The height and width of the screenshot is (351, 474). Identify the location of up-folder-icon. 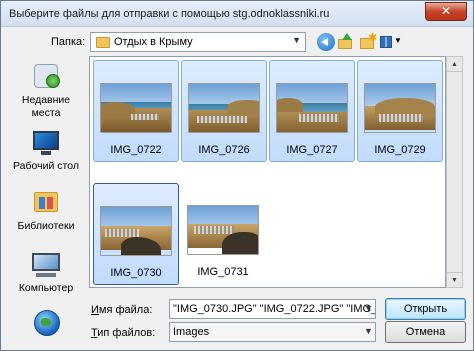
(346, 42).